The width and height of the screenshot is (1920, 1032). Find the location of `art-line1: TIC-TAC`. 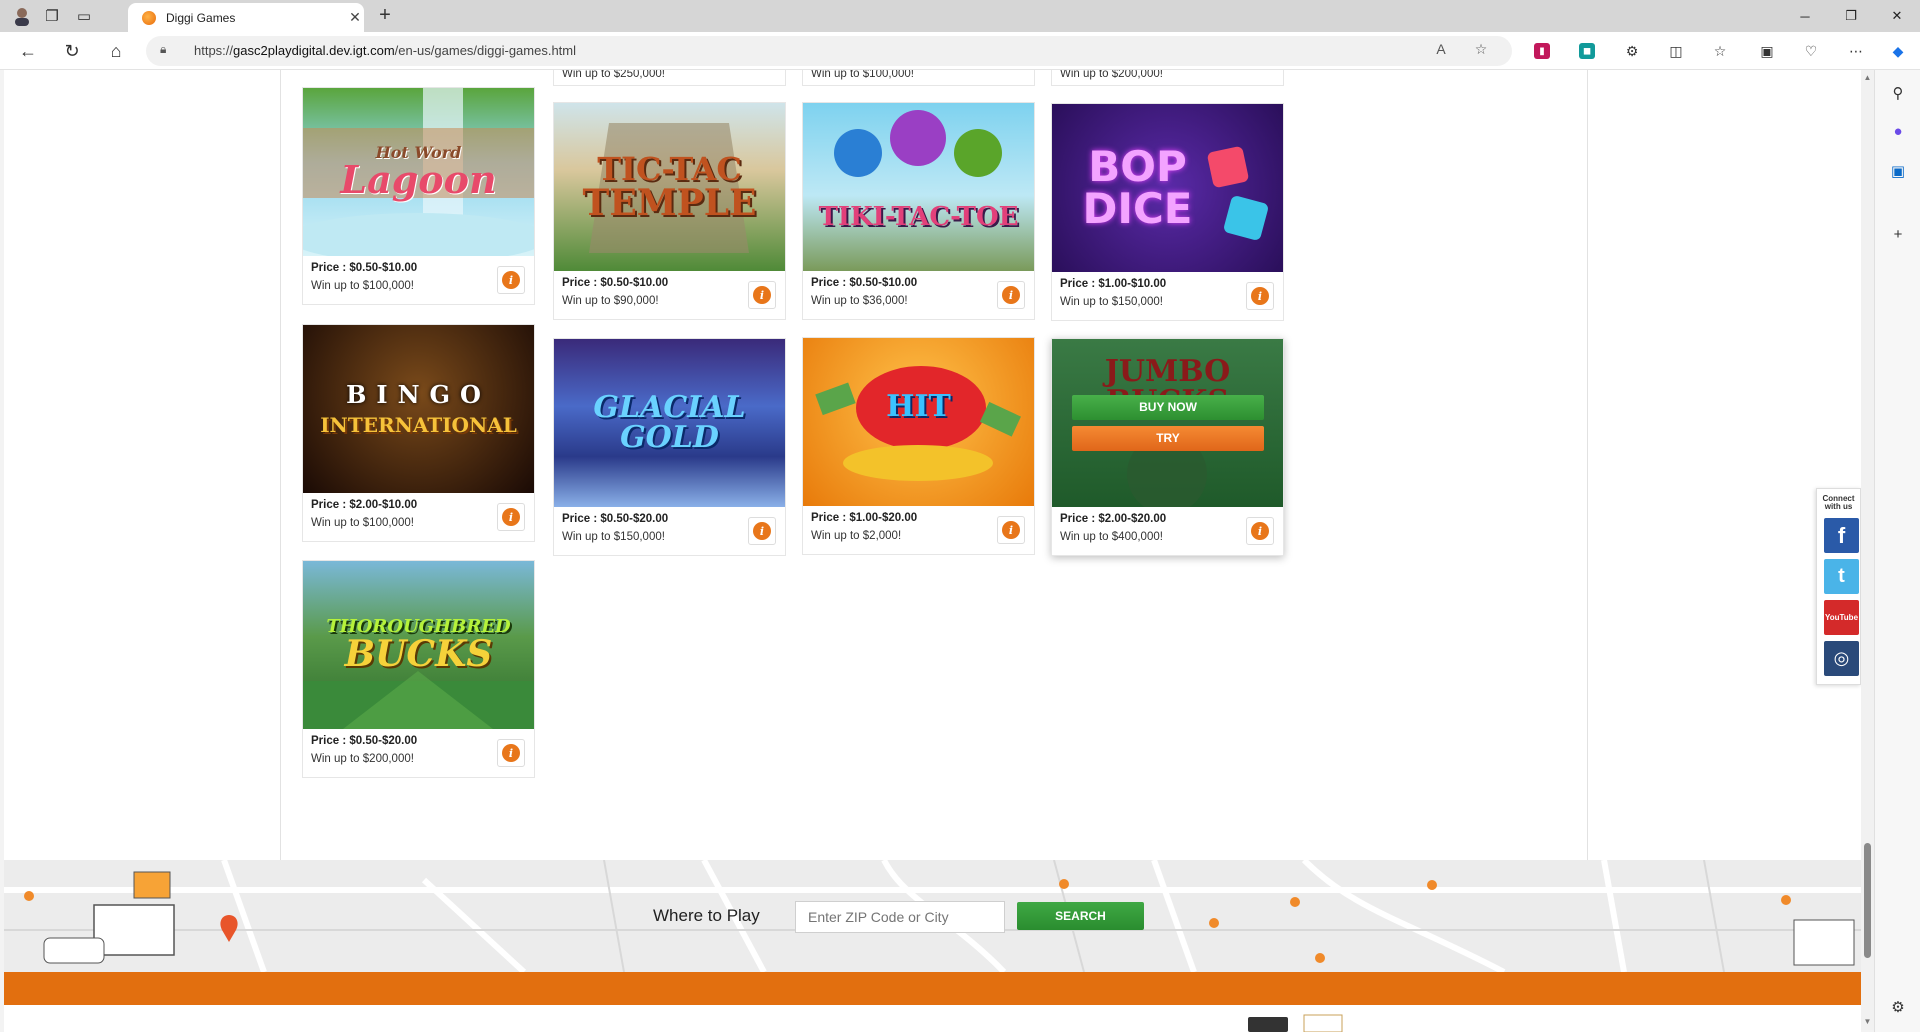

art-line1: TIC-TAC is located at coordinates (669, 169).